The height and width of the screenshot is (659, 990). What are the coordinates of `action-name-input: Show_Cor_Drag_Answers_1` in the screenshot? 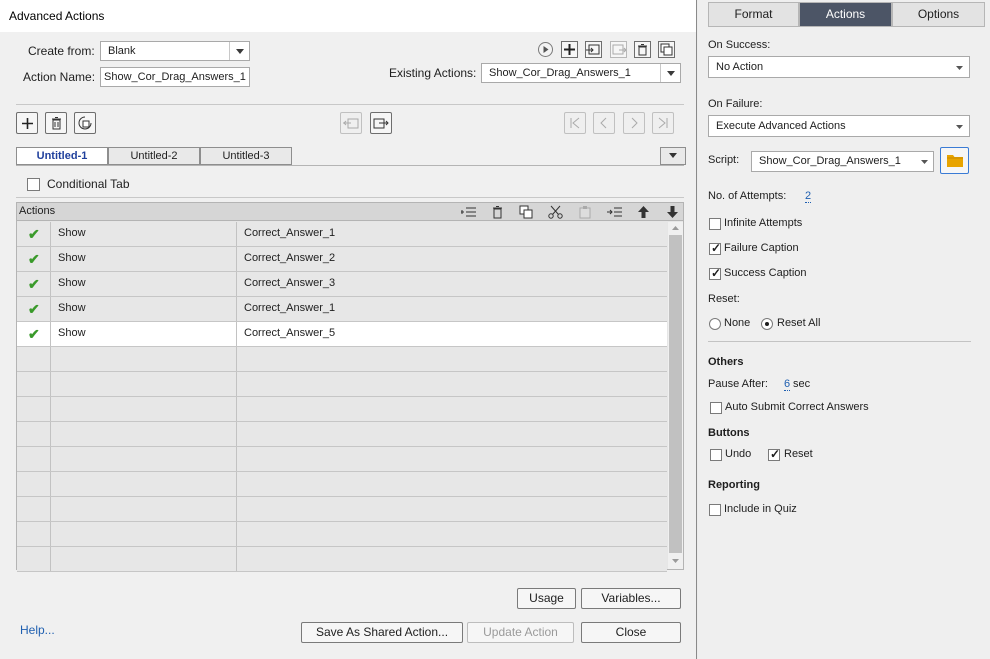 It's located at (175, 77).